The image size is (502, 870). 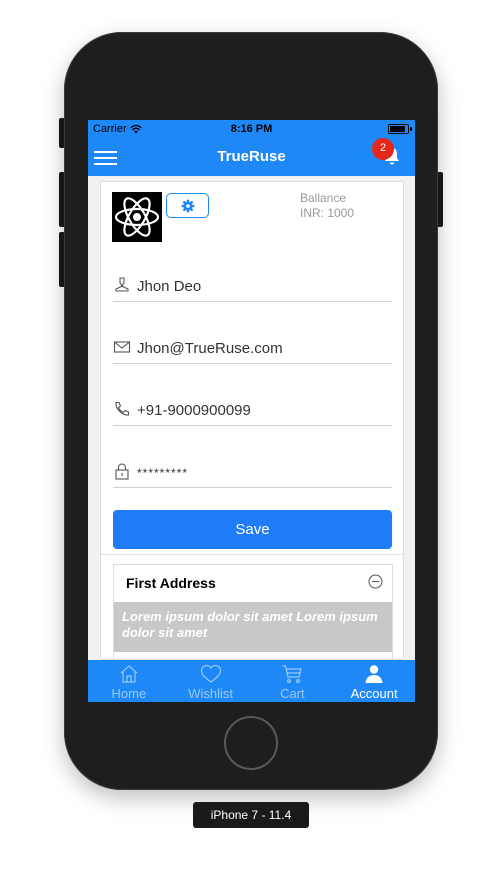 What do you see at coordinates (327, 213) in the screenshot?
I see `balance-value: INR: 1000` at bounding box center [327, 213].